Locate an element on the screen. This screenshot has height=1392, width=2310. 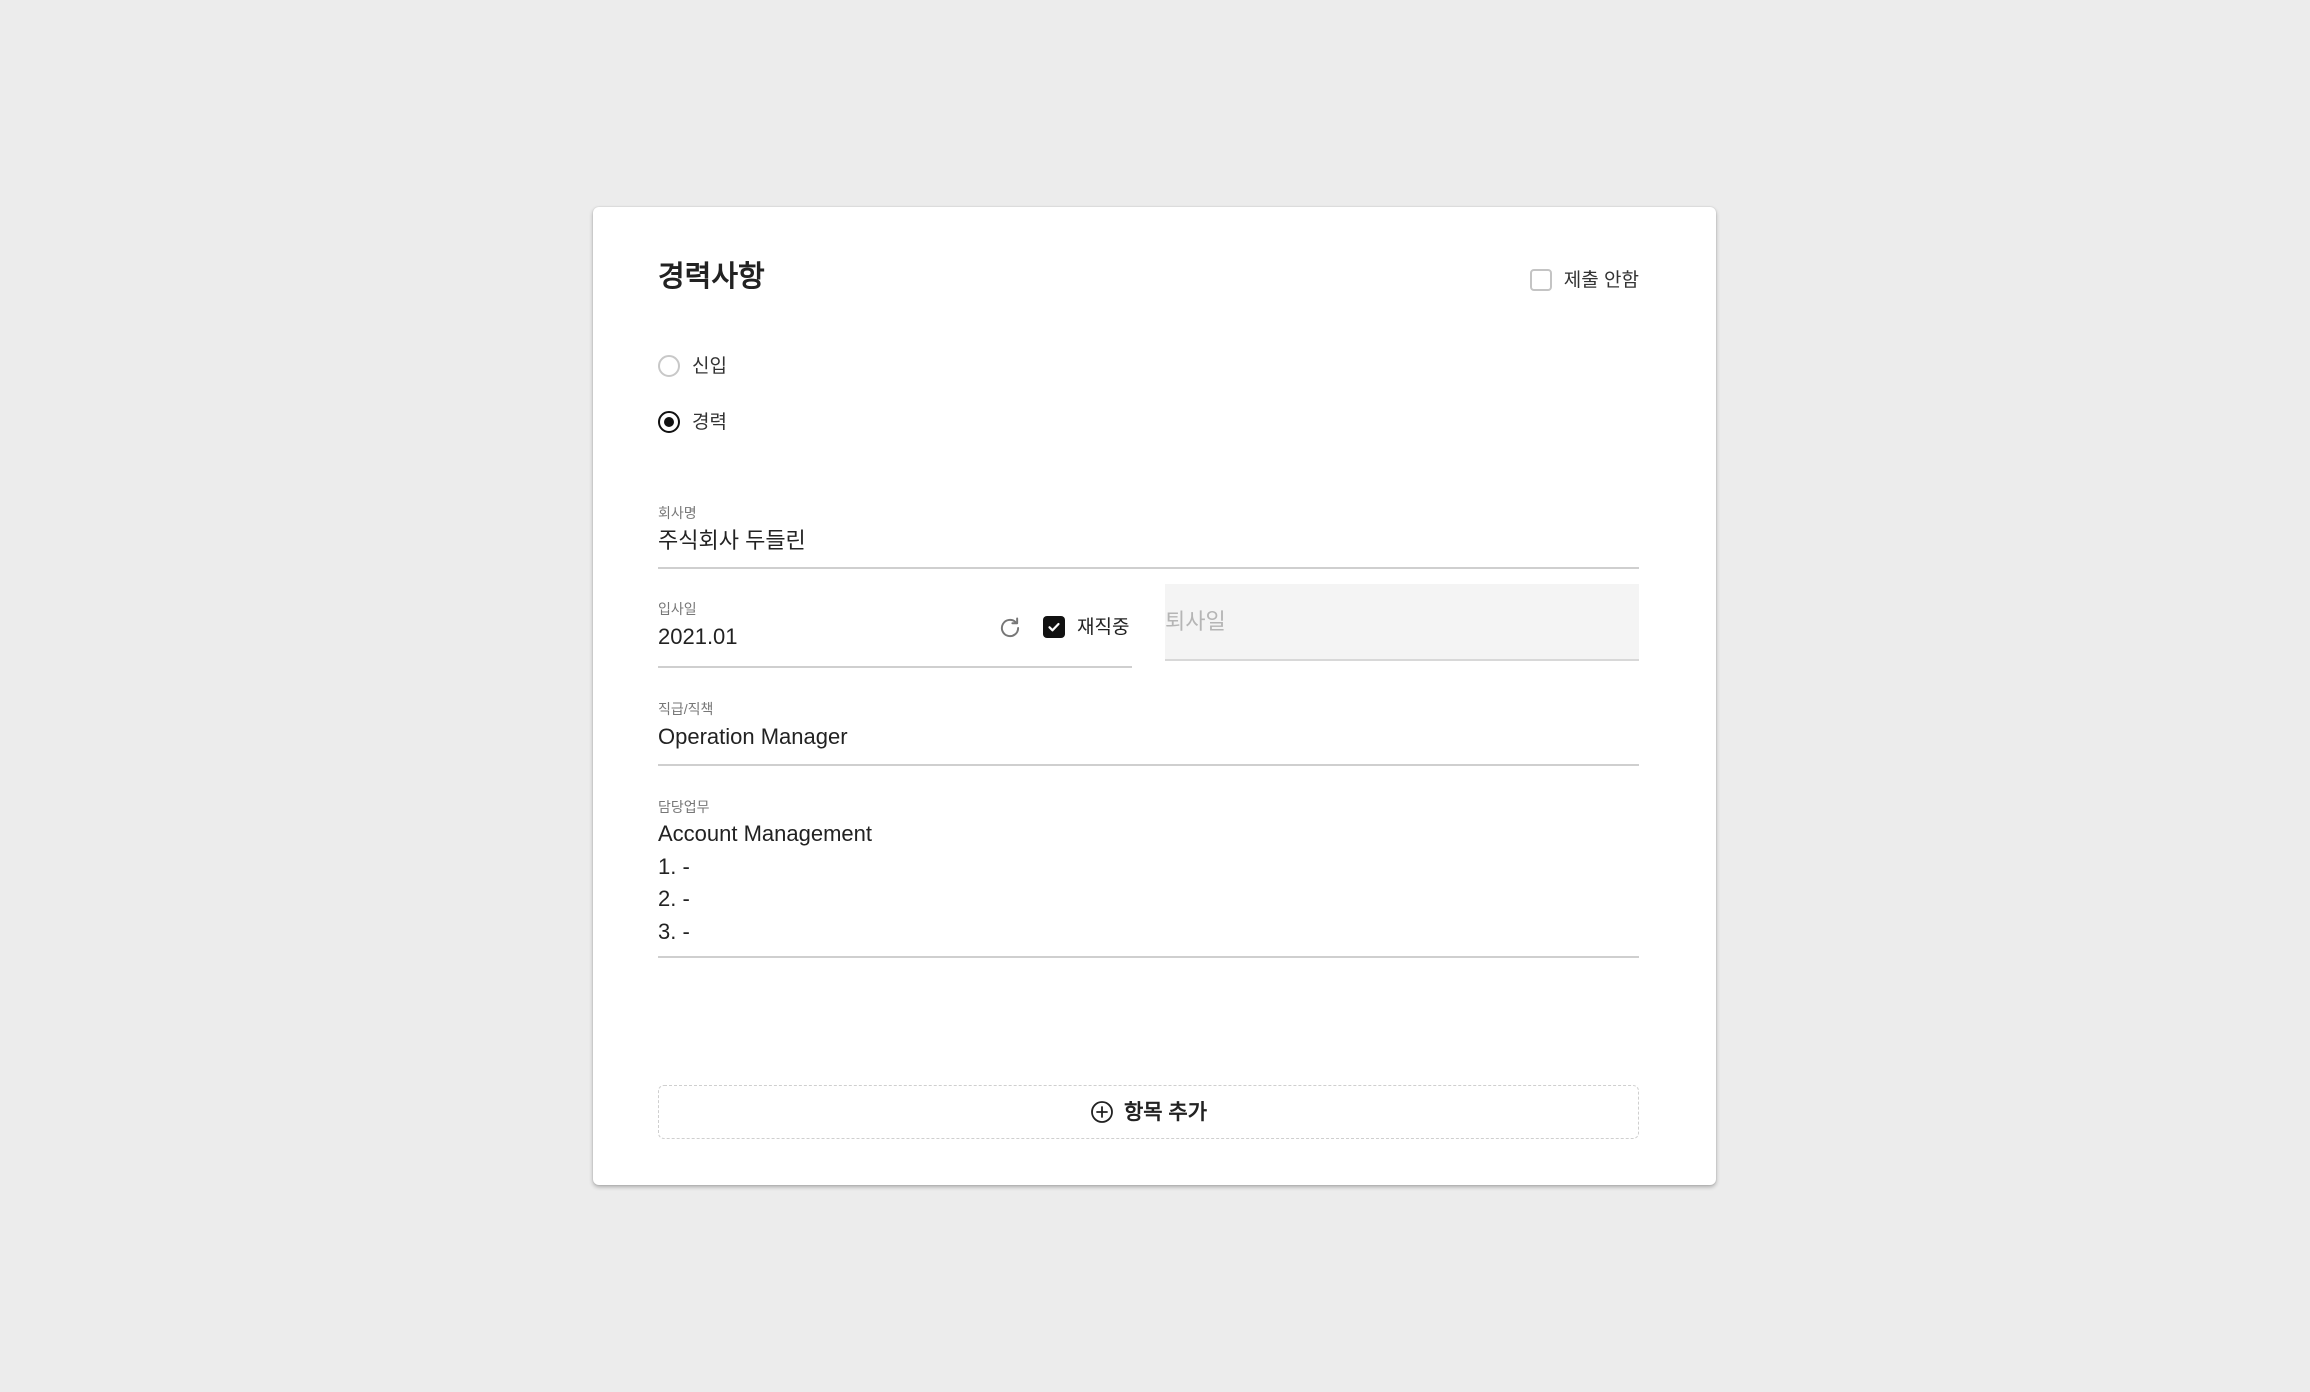
add-item-button: 항목 추가 is located at coordinates (1148, 1112).